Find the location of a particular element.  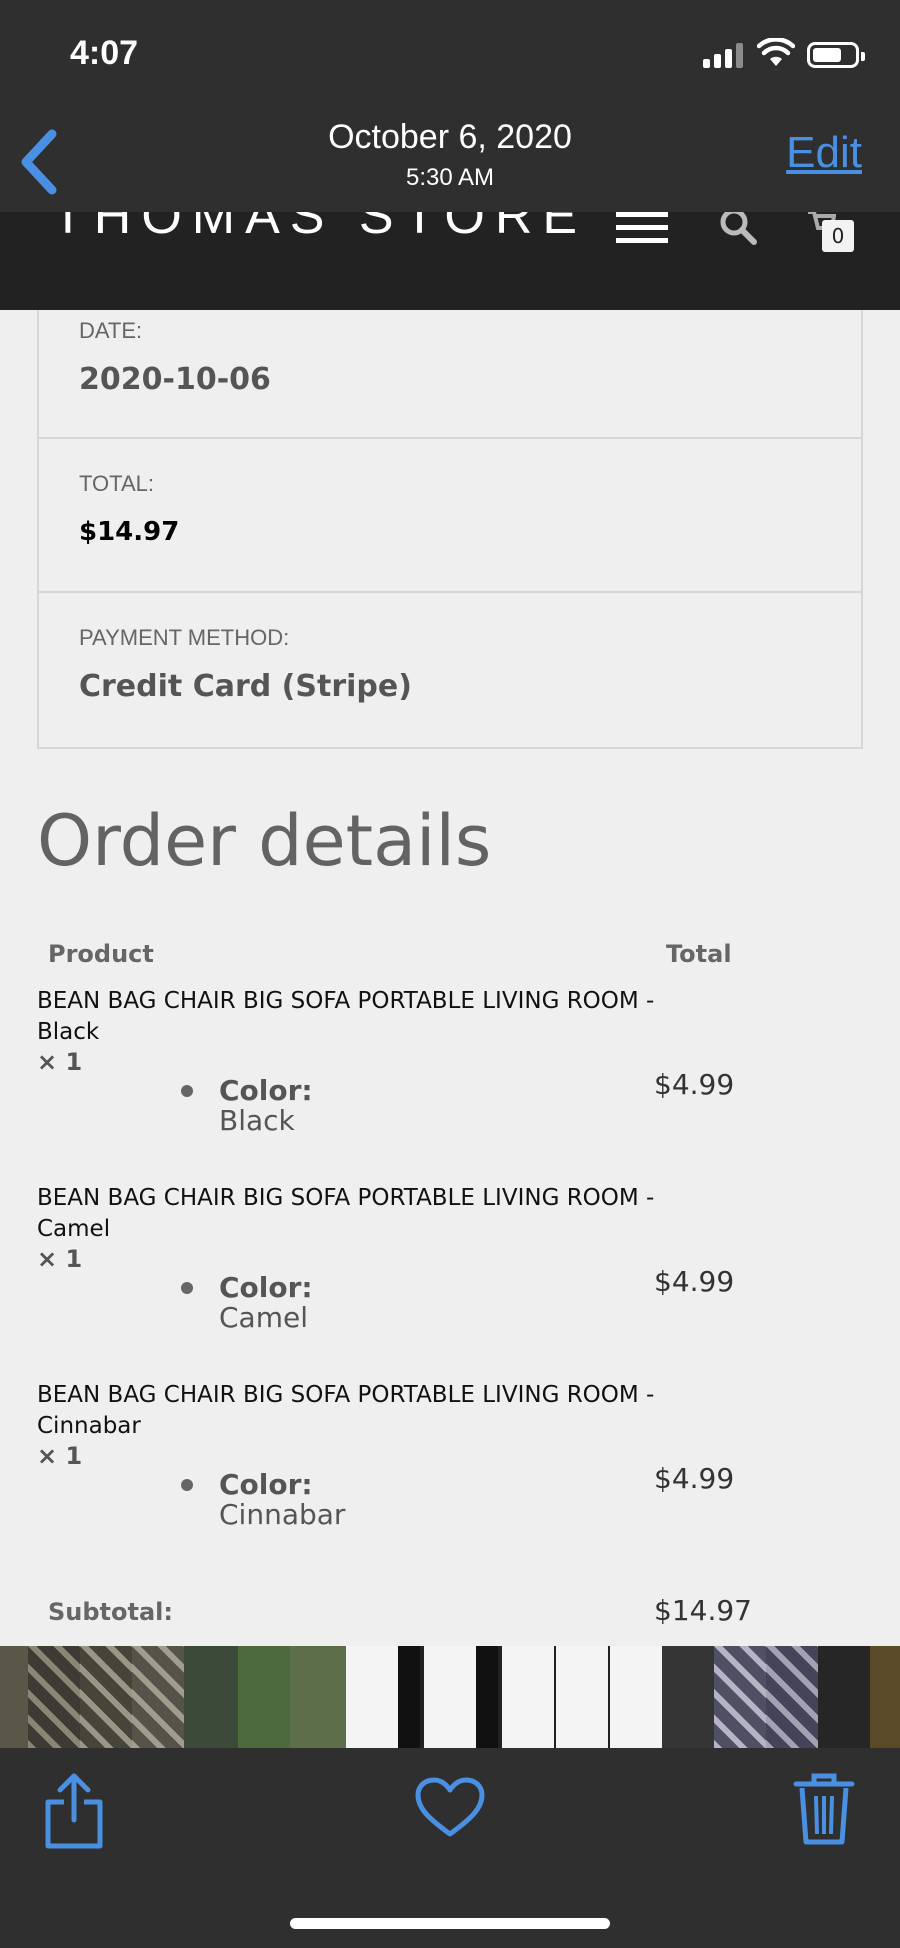

order-payment-method: PAYMENT METHOD: Credit Card (Stripe) is located at coordinates (450, 670).